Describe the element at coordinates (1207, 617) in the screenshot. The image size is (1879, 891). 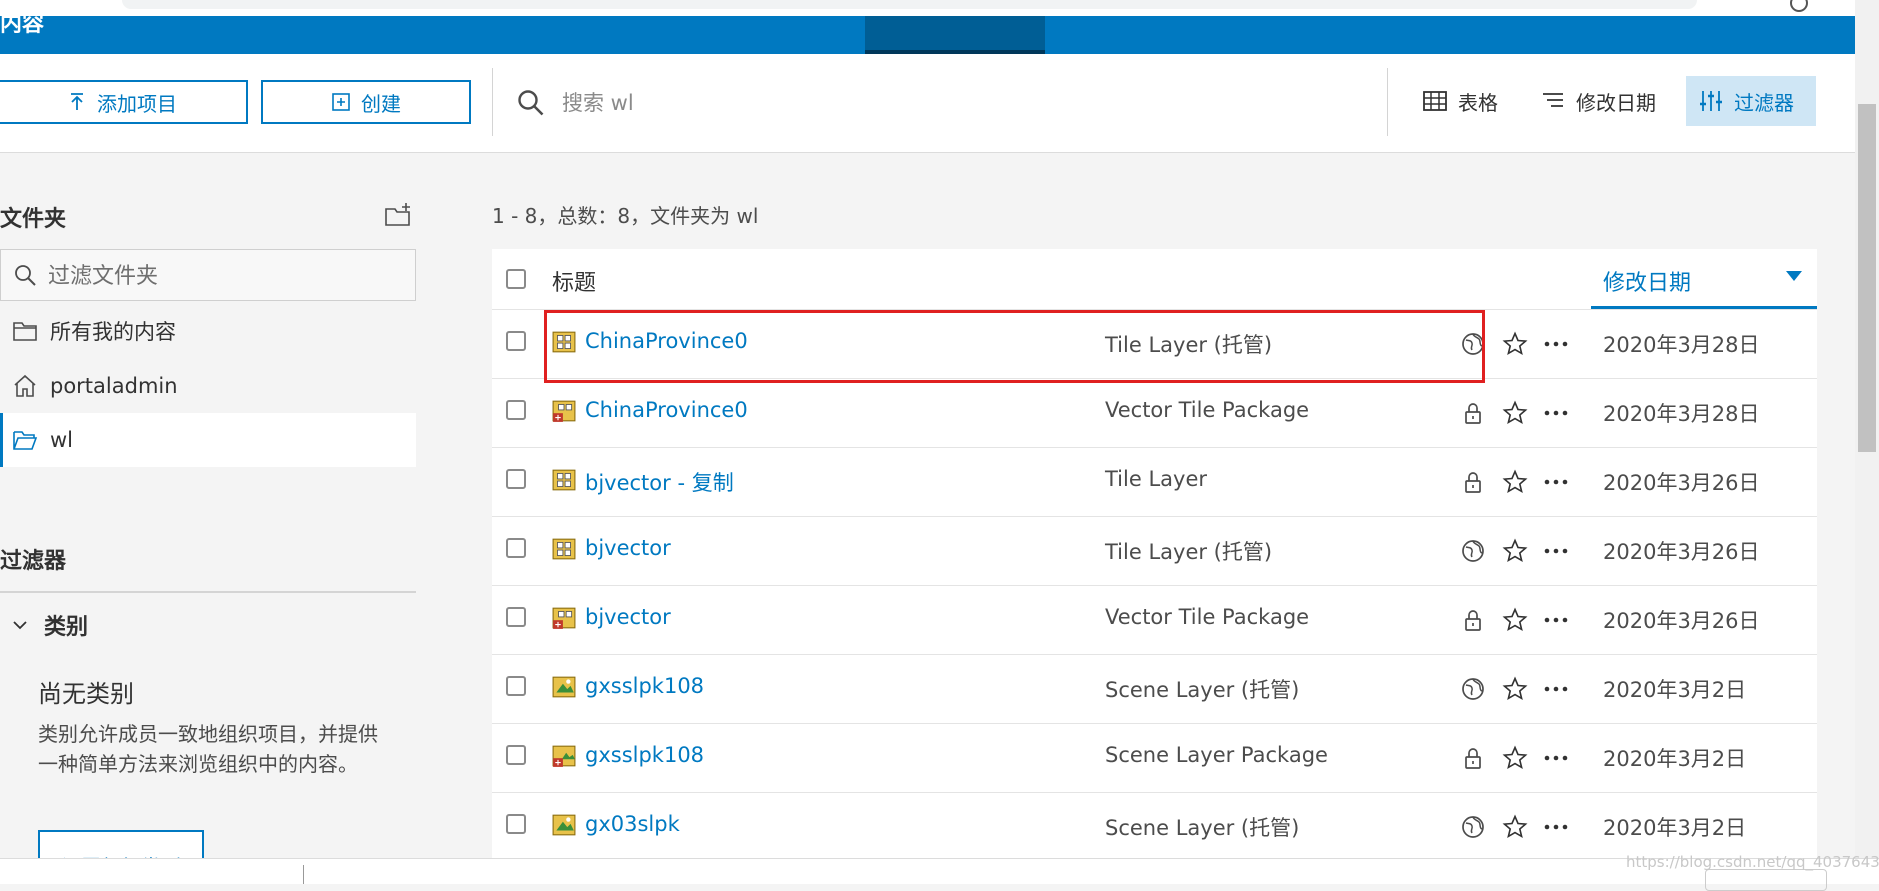
I see `item-type: Vector Tile Package` at that location.